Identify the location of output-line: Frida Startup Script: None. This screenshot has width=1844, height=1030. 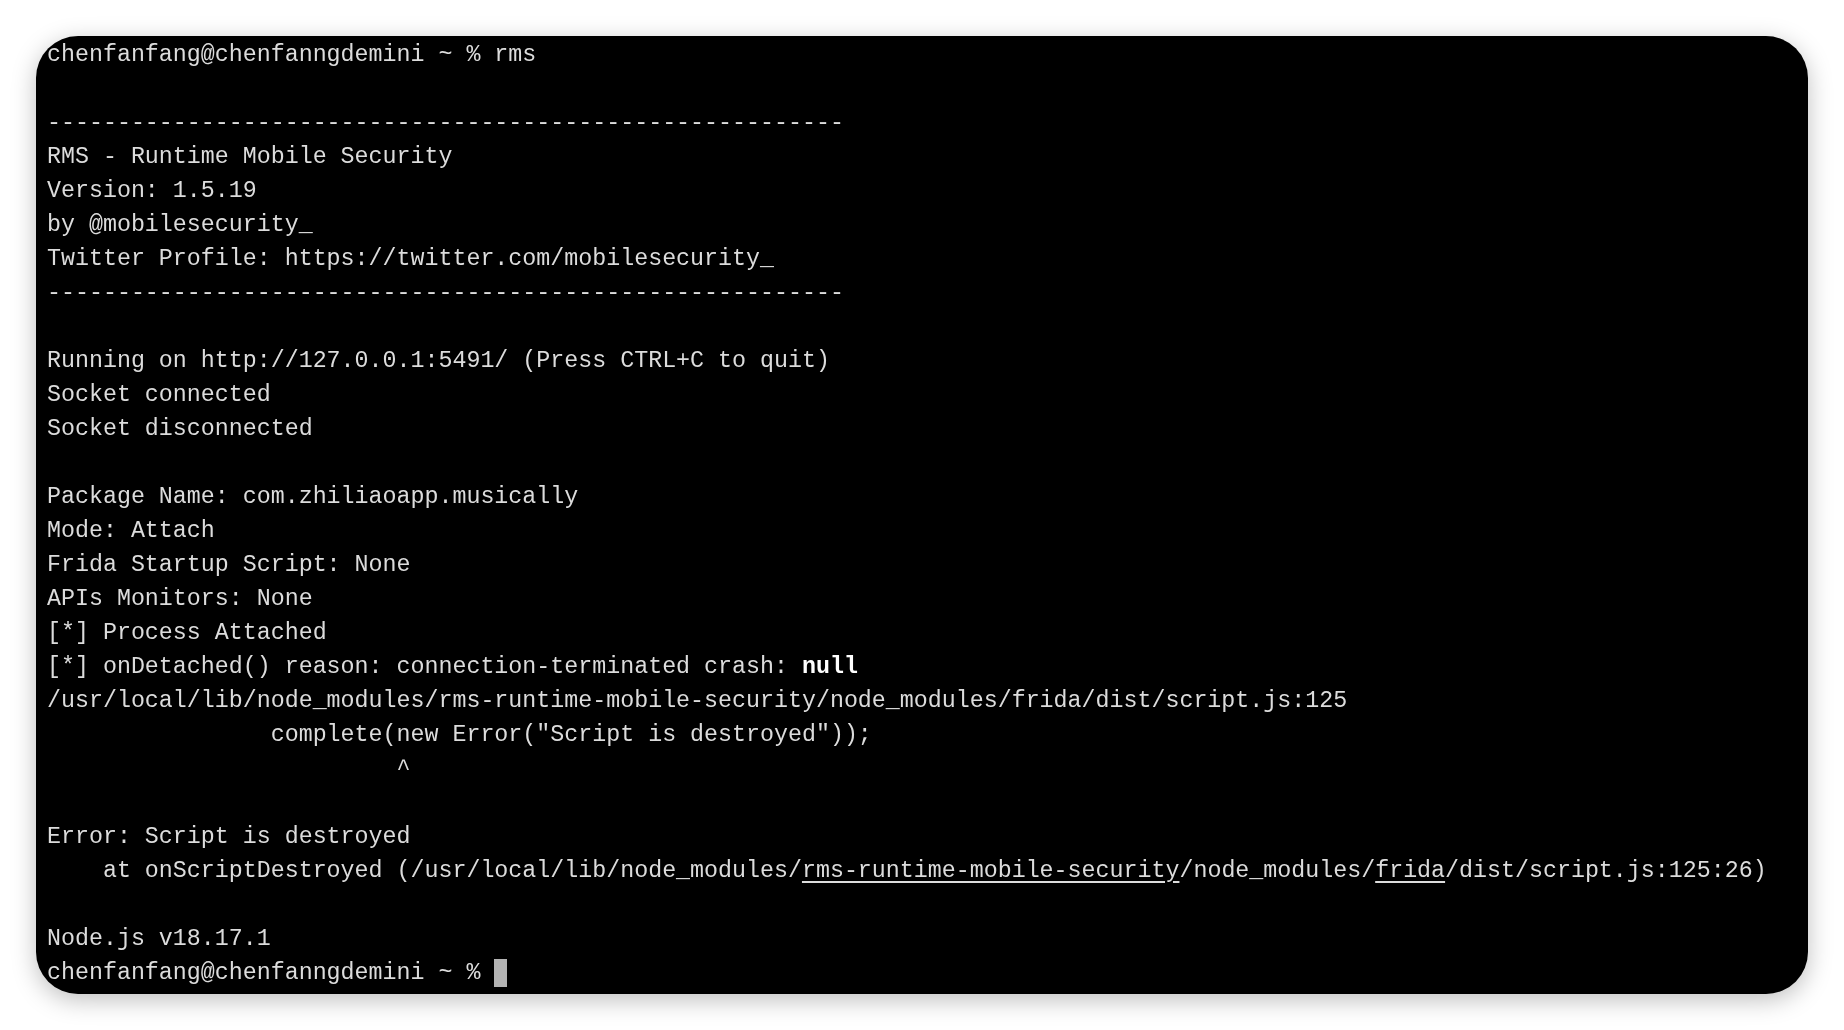
(229, 565).